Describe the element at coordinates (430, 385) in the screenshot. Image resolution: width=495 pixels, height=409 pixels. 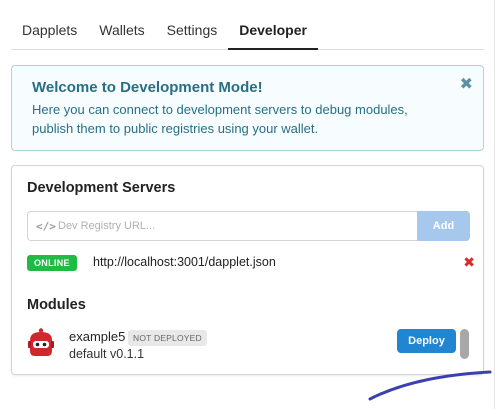
I see `pen-stroke-annotation` at that location.